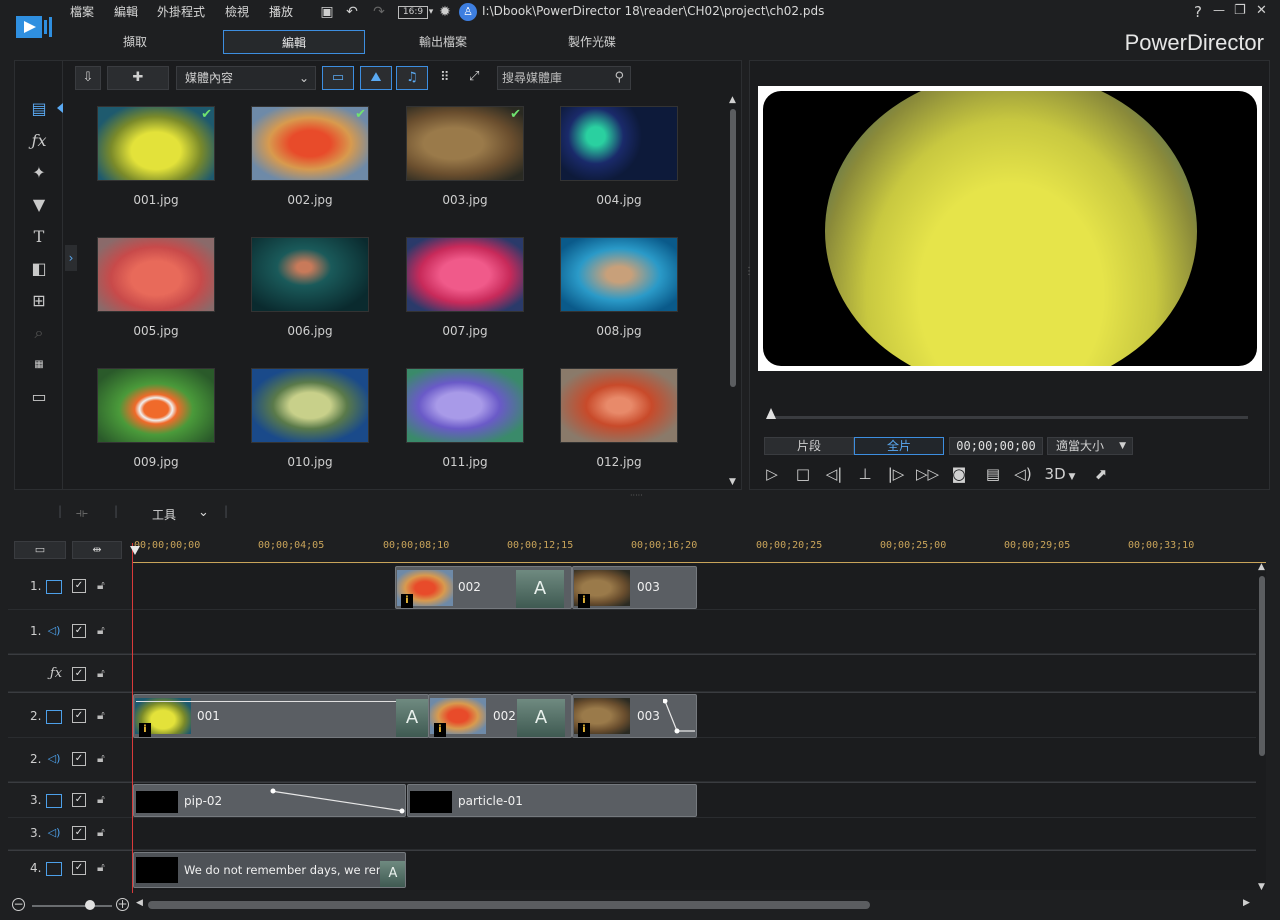 This screenshot has height=920, width=1280. I want to click on stop-icon: □, so click(803, 474).